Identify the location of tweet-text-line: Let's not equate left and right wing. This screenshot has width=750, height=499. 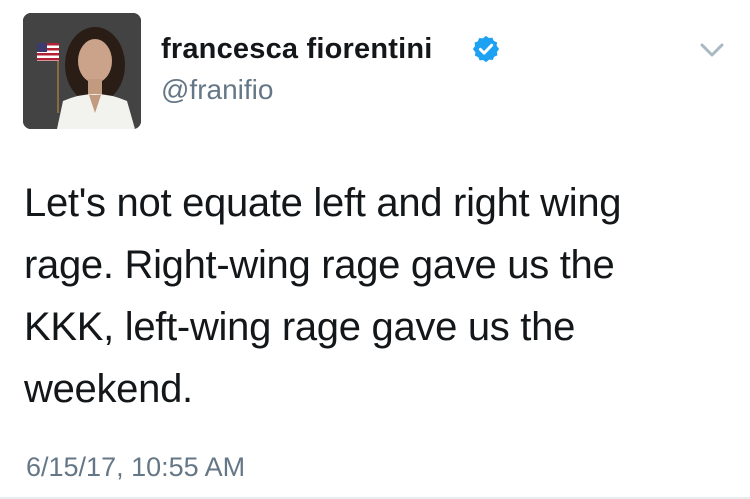
(323, 203).